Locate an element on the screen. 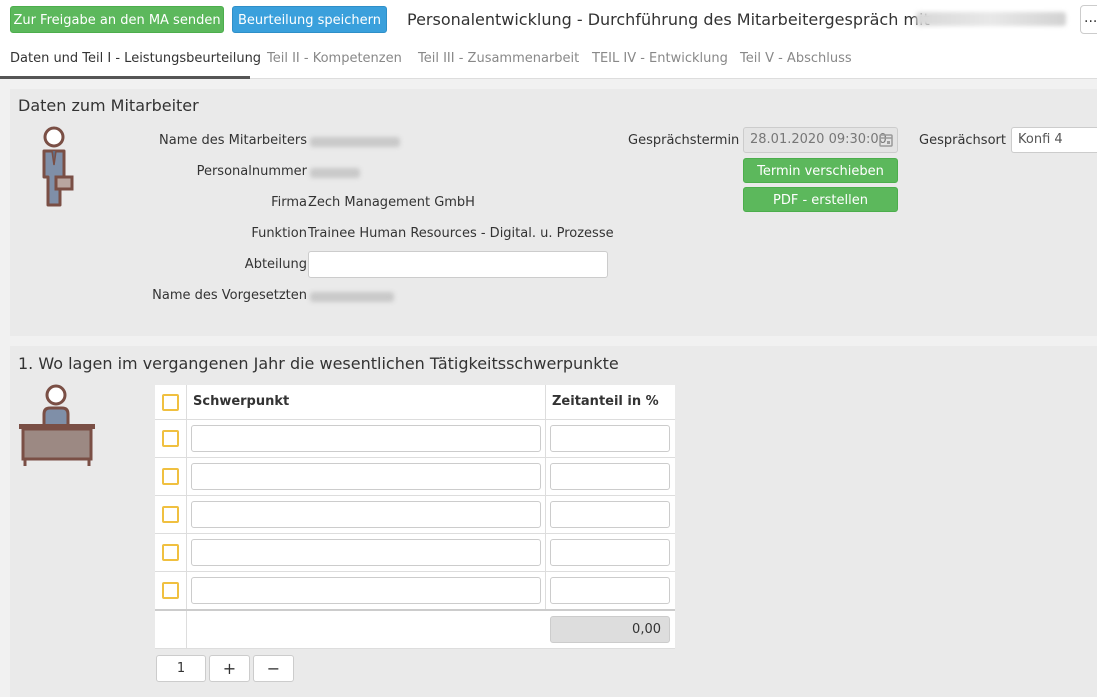  tab-data-part-1: Daten und Teil I - Leistungsbeurteilung is located at coordinates (135, 58).